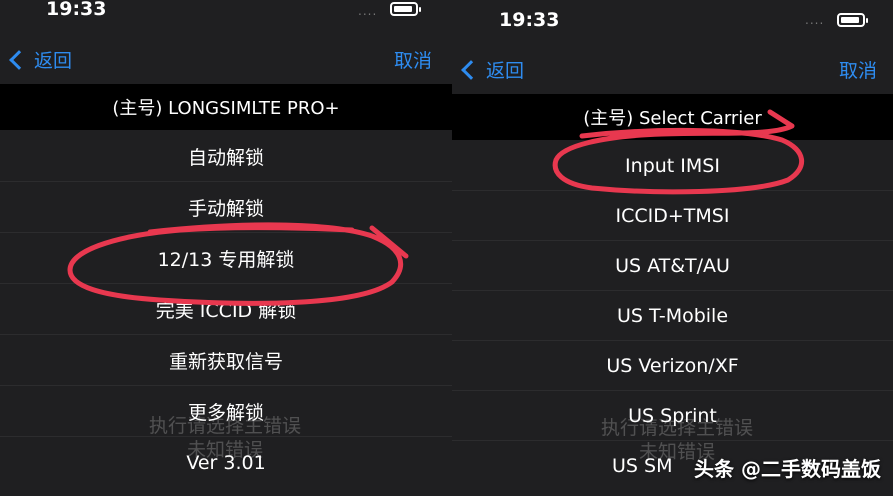 Image resolution: width=893 pixels, height=496 pixels. I want to click on menu-item-auto-unlock: 自动解锁, so click(226, 156).